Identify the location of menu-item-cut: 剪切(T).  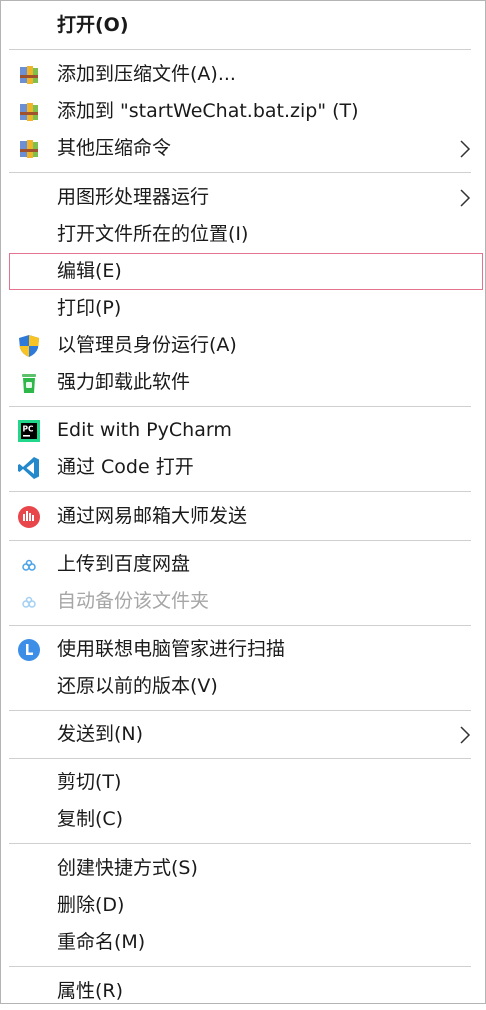
(246, 782).